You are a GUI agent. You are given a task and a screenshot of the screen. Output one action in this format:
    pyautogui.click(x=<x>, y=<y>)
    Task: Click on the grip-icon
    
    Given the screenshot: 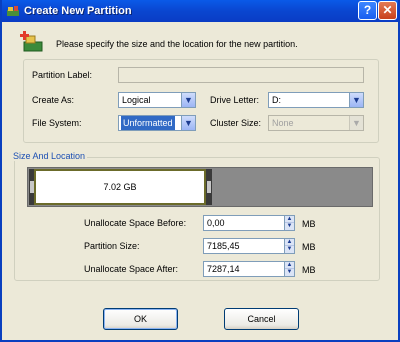 What is the action you would take?
    pyautogui.click(x=209, y=187)
    